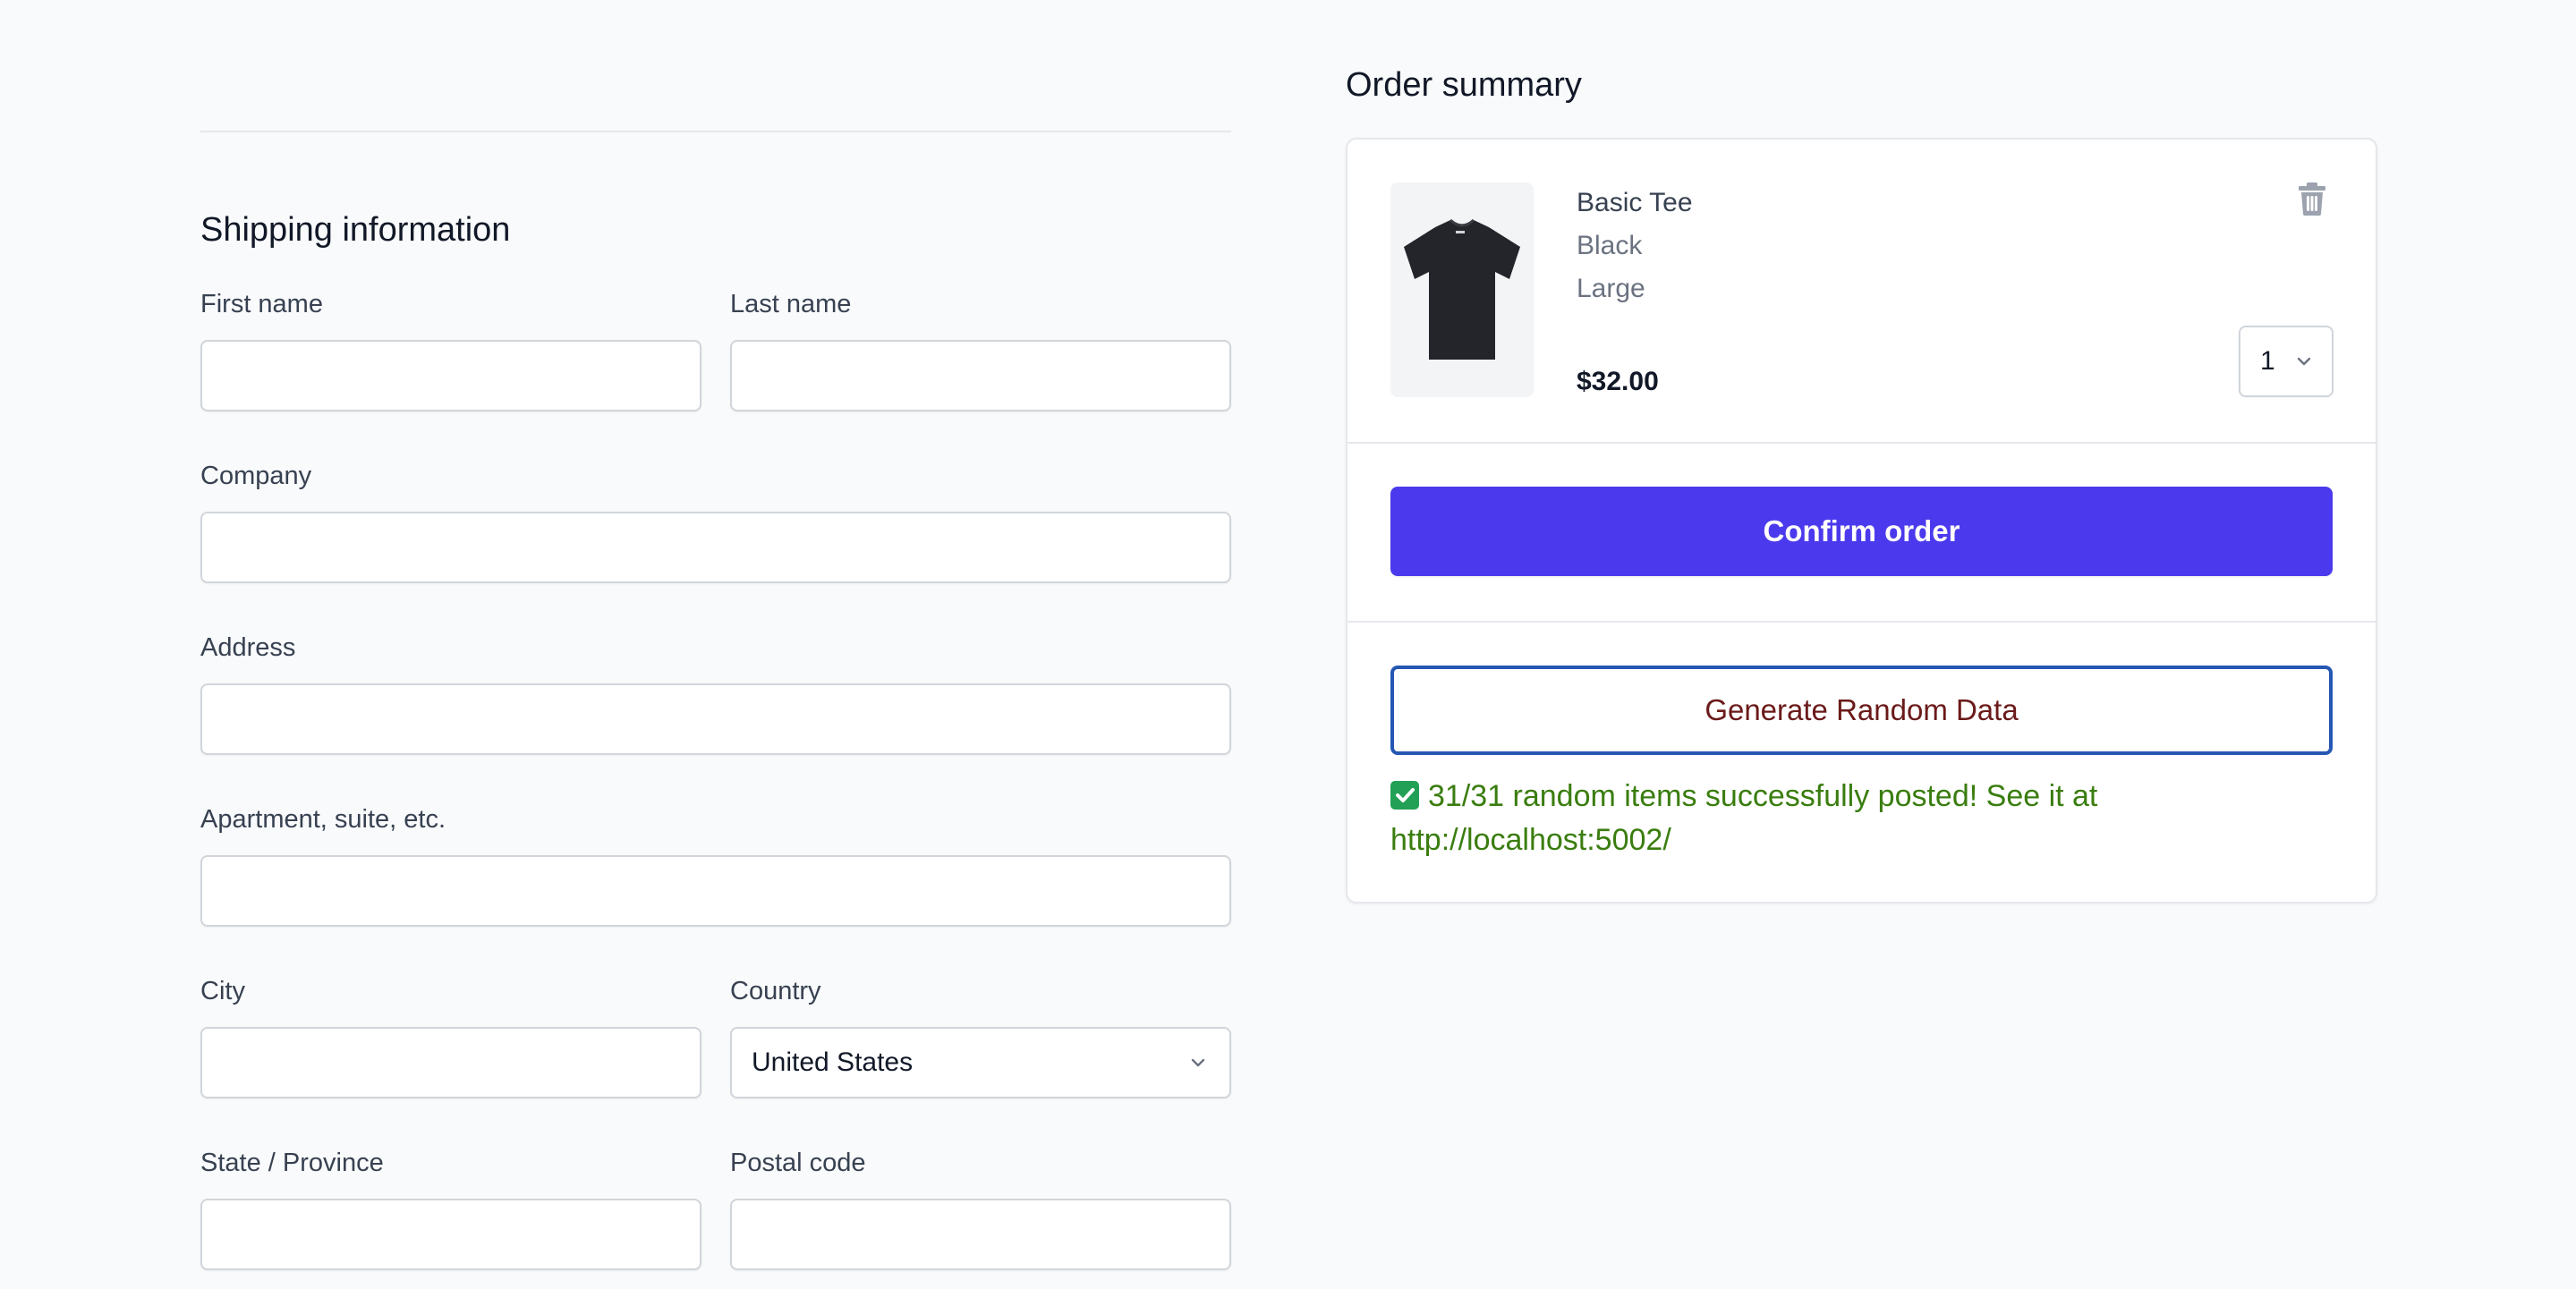 The height and width of the screenshot is (1289, 2576). What do you see at coordinates (1464, 85) in the screenshot?
I see `order-summary-title: Order summary` at bounding box center [1464, 85].